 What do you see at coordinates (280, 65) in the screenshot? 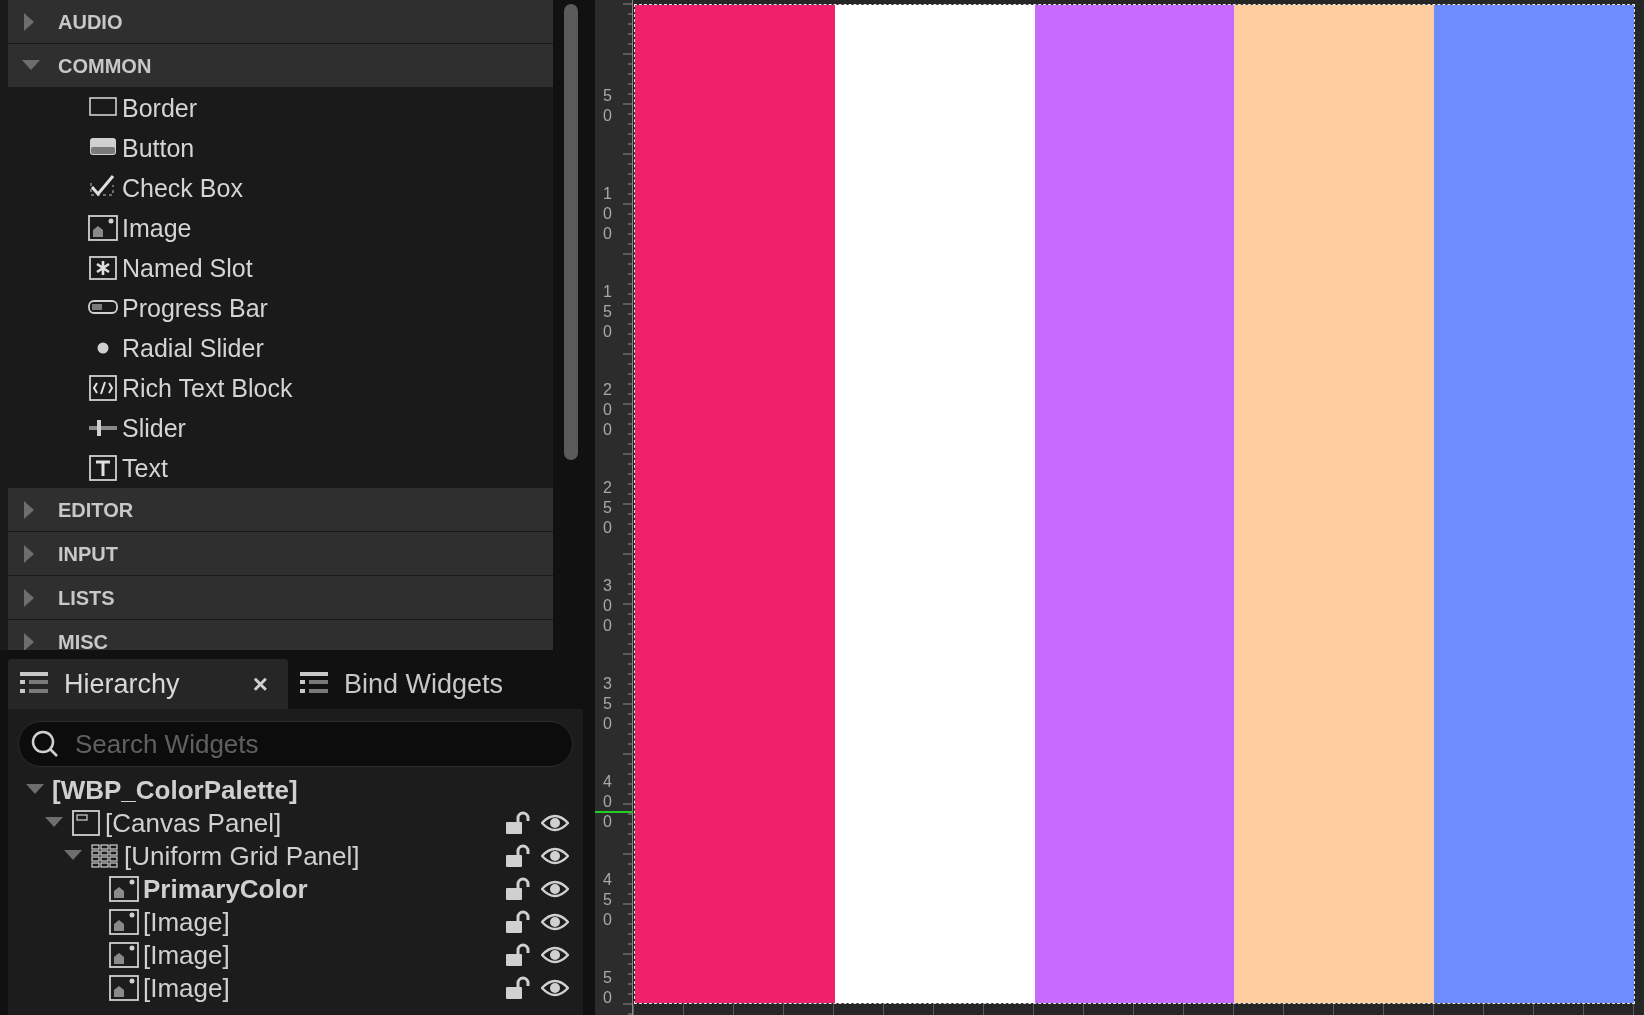
I see `category-header: COMMON` at bounding box center [280, 65].